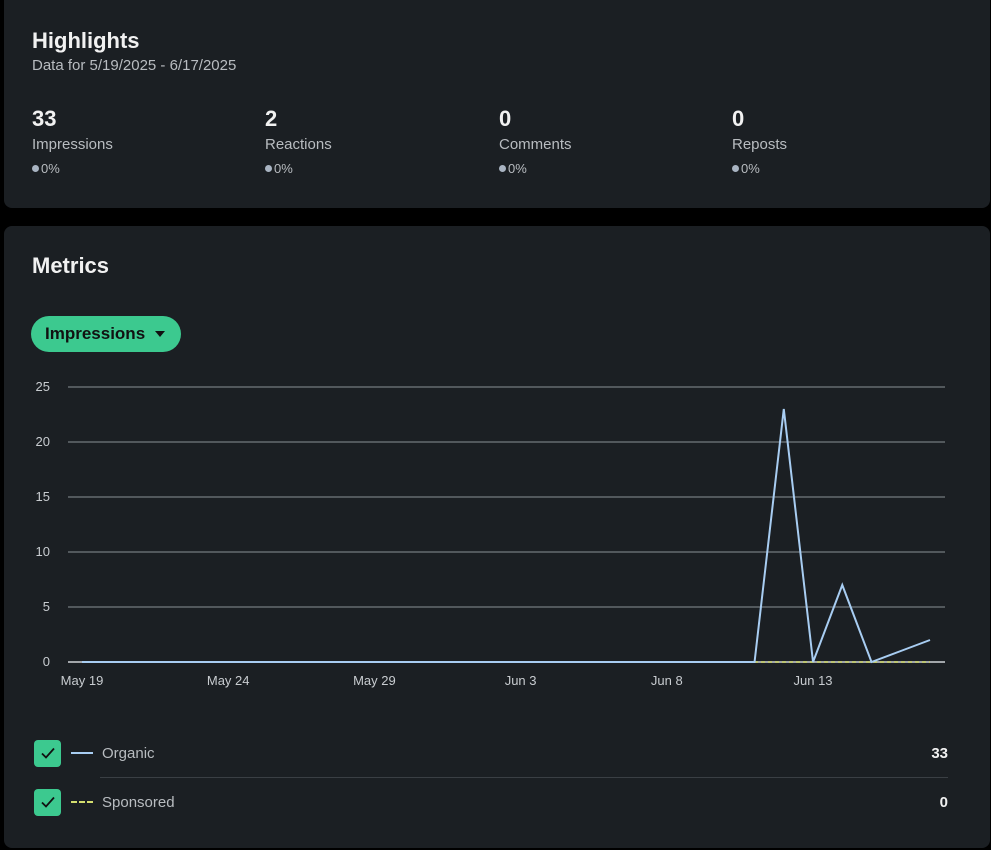 The width and height of the screenshot is (991, 850). I want to click on y-tick-label: 25, so click(43, 386).